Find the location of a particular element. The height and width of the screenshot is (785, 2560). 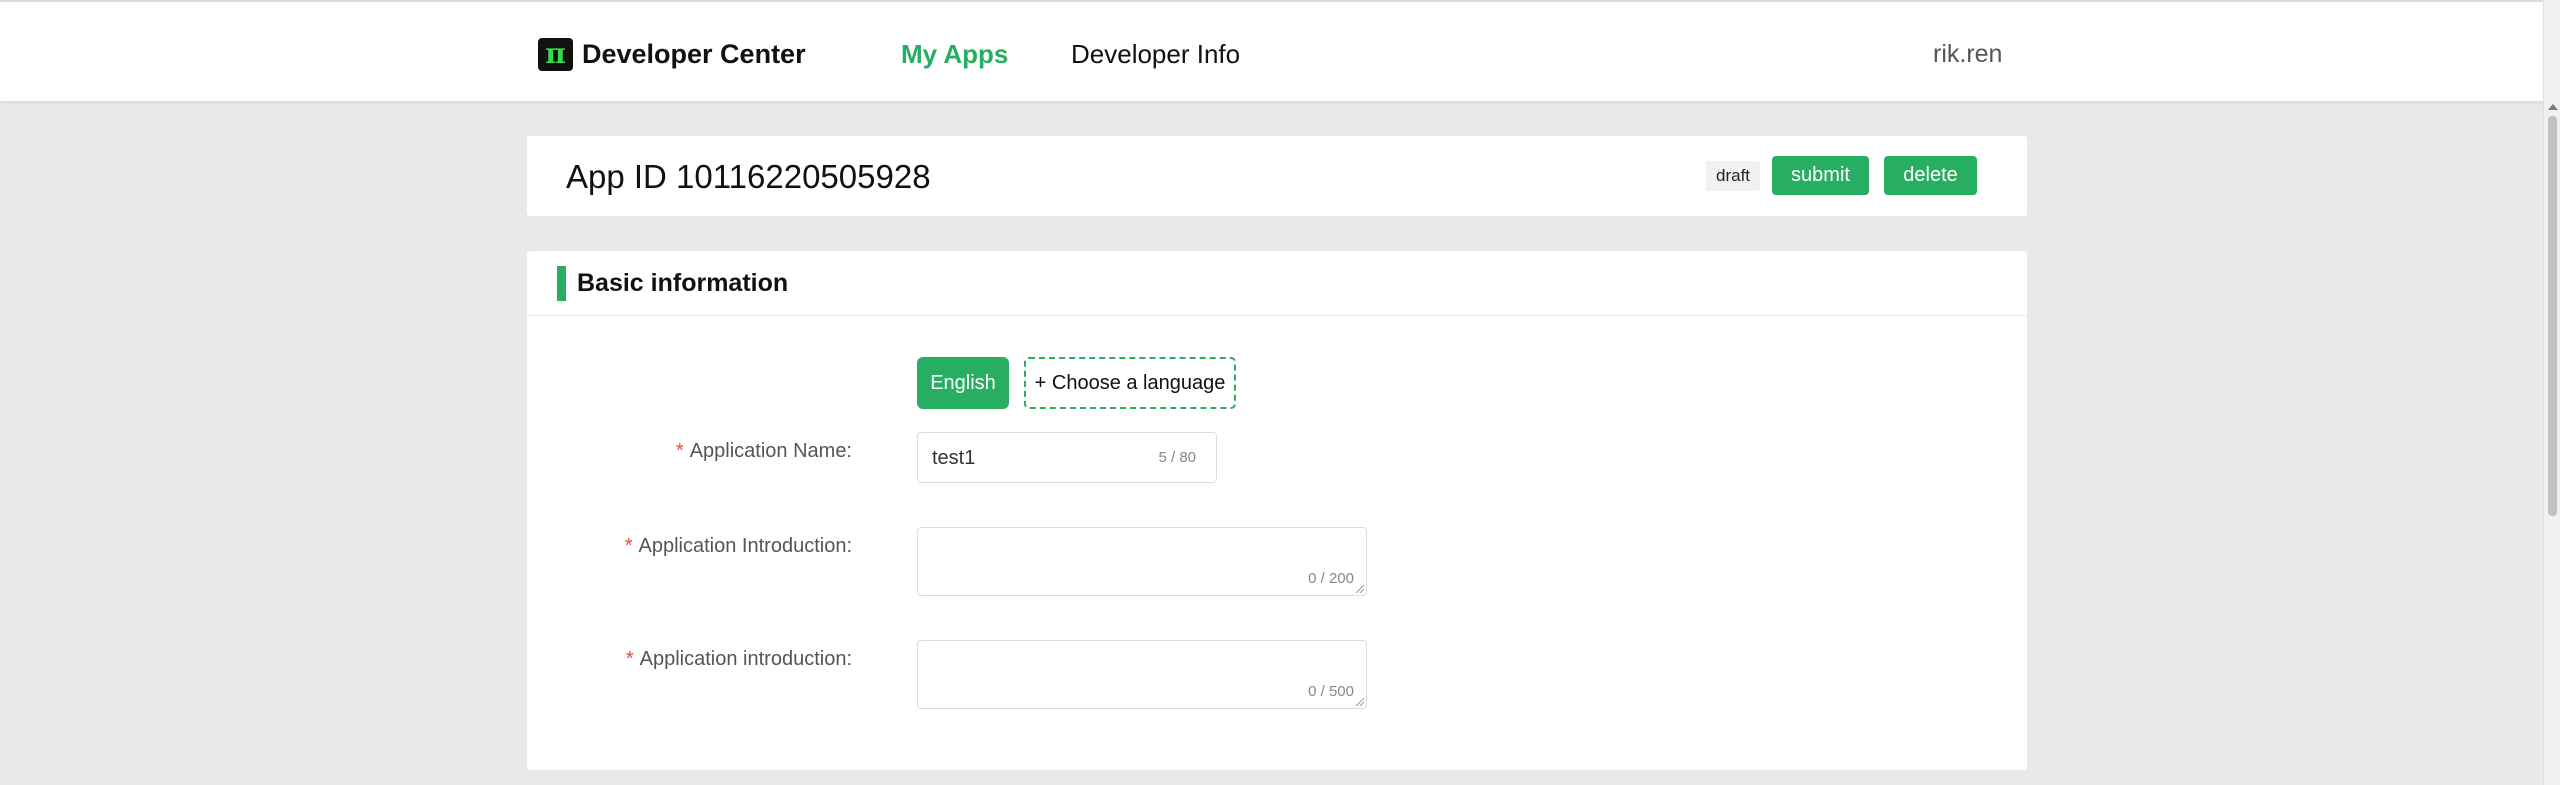

section-accent-bar is located at coordinates (561, 283).